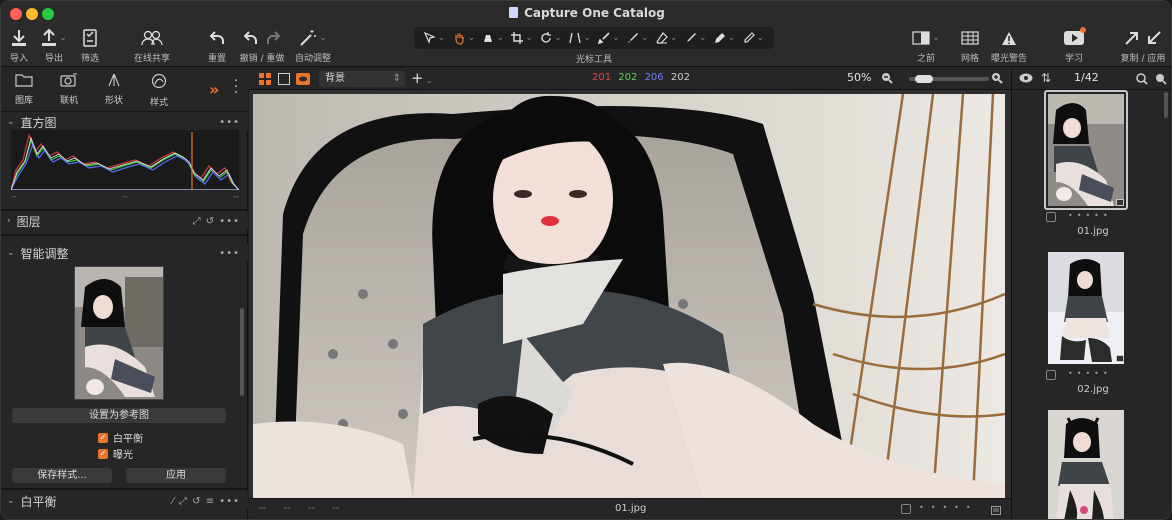  Describe the element at coordinates (262, 45) in the screenshot. I see `undo-redo-button: 撤销 / 重做` at that location.